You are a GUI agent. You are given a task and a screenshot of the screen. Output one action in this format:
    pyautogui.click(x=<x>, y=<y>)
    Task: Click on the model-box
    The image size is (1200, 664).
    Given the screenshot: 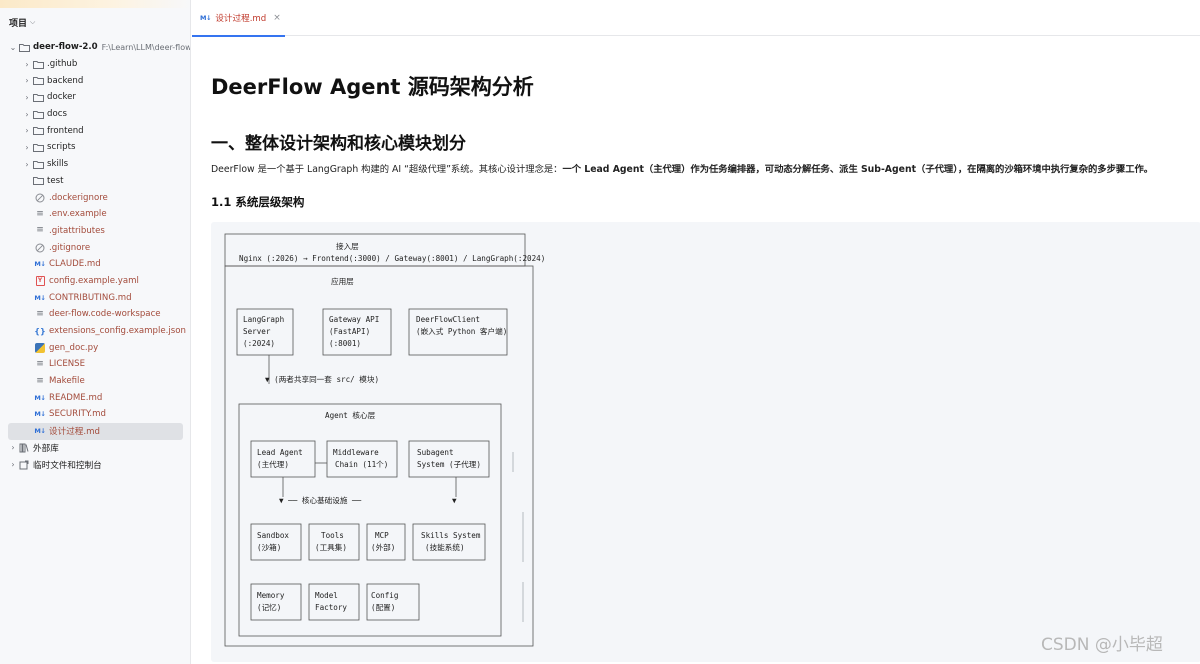 What is the action you would take?
    pyautogui.click(x=334, y=602)
    